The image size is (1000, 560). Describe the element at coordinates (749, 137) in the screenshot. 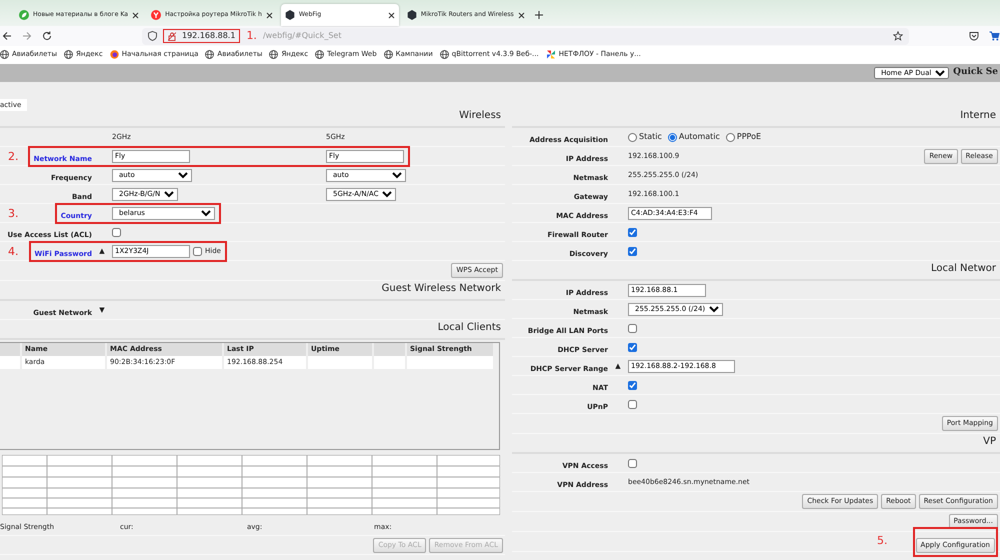

I see `radio-label: PPPoE` at that location.